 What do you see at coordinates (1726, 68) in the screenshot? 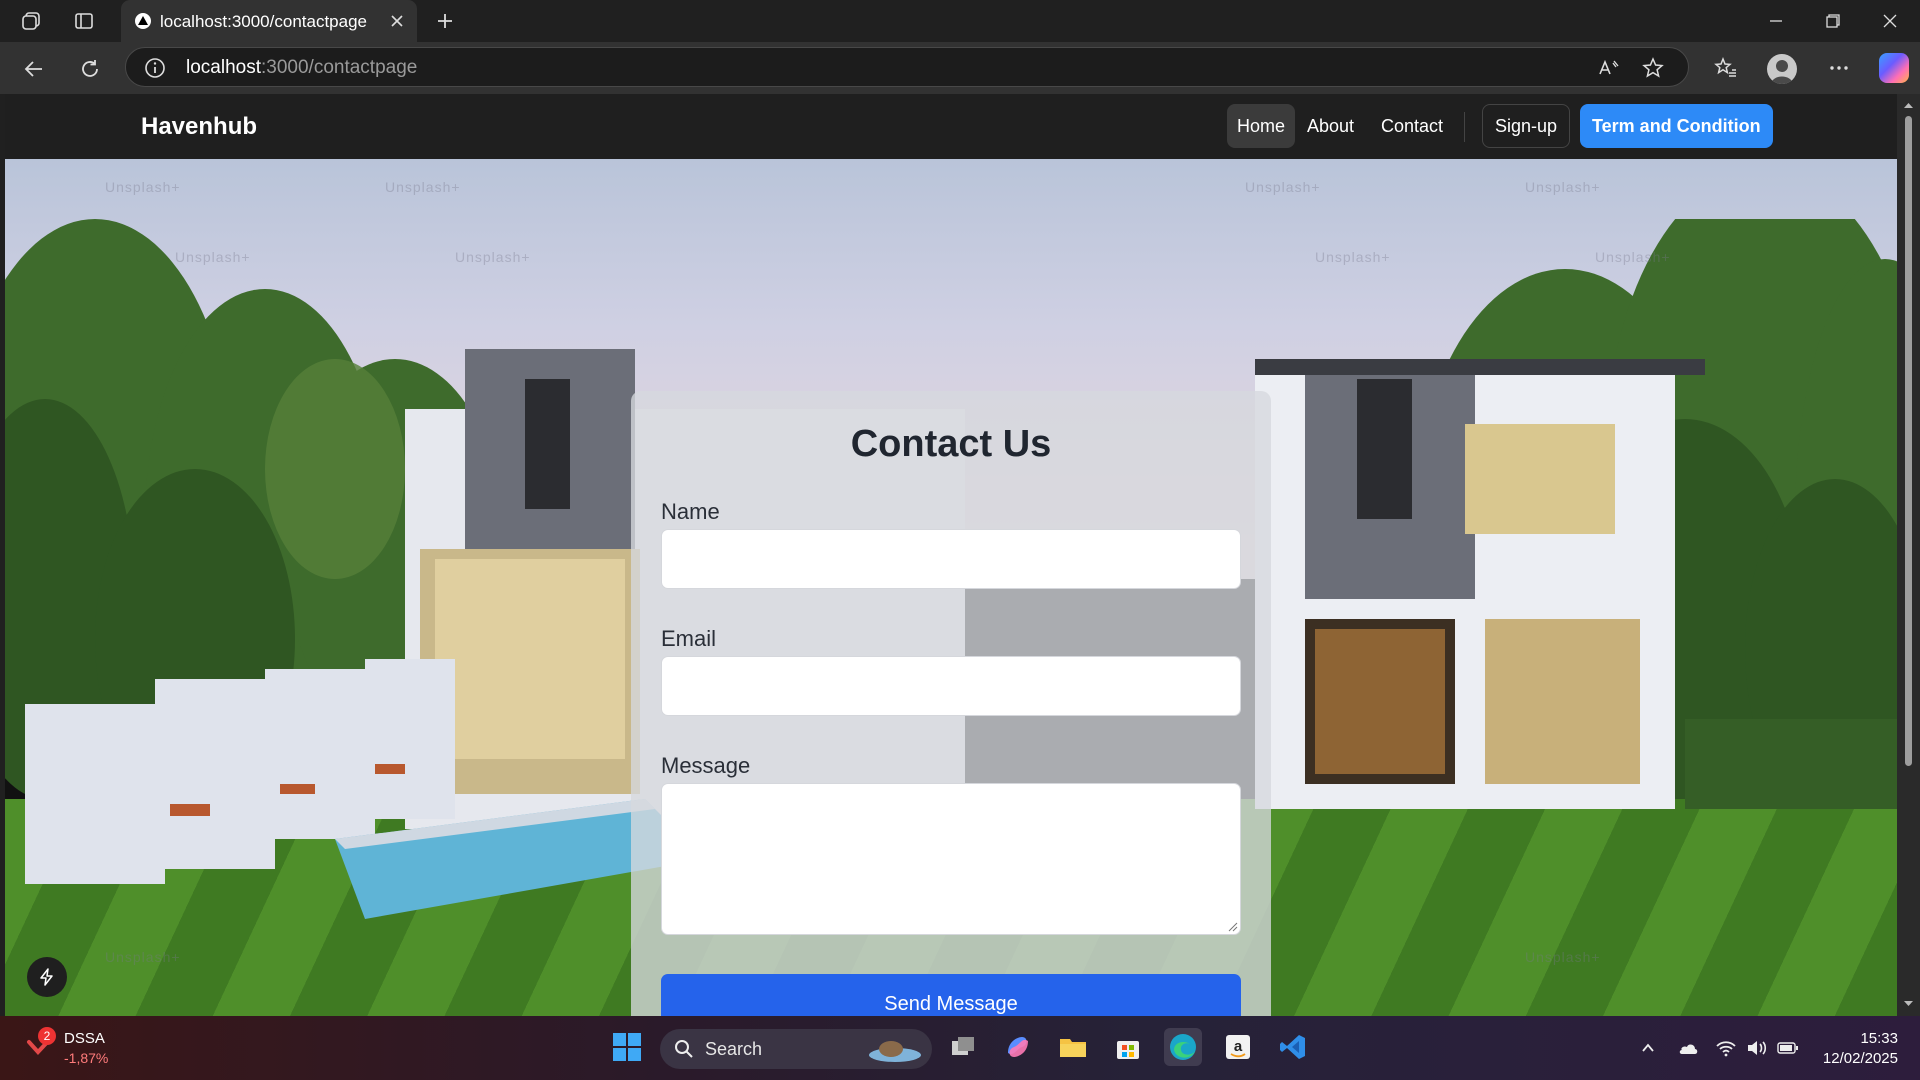
I see `favorites-icon` at bounding box center [1726, 68].